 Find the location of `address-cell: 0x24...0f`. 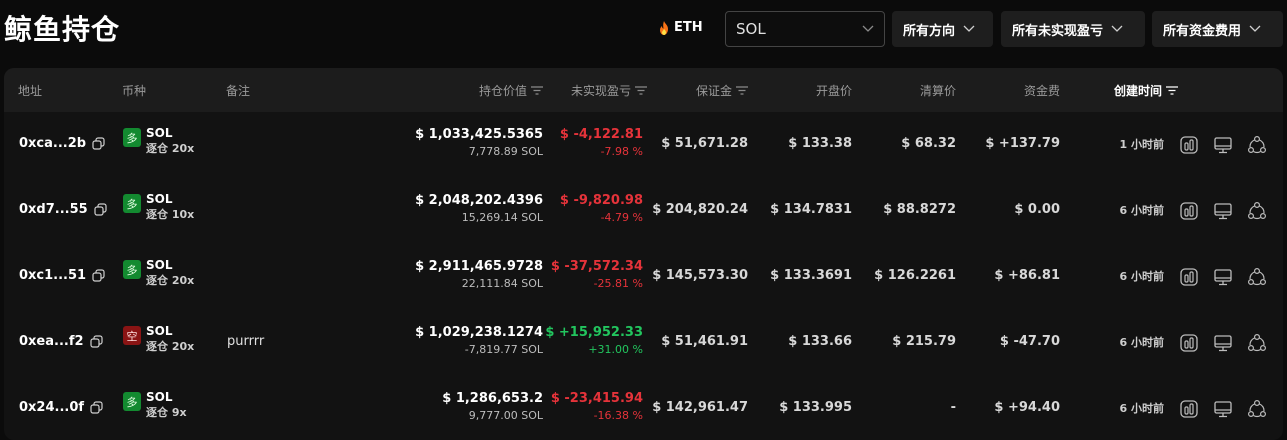

address-cell: 0x24...0f is located at coordinates (61, 407).